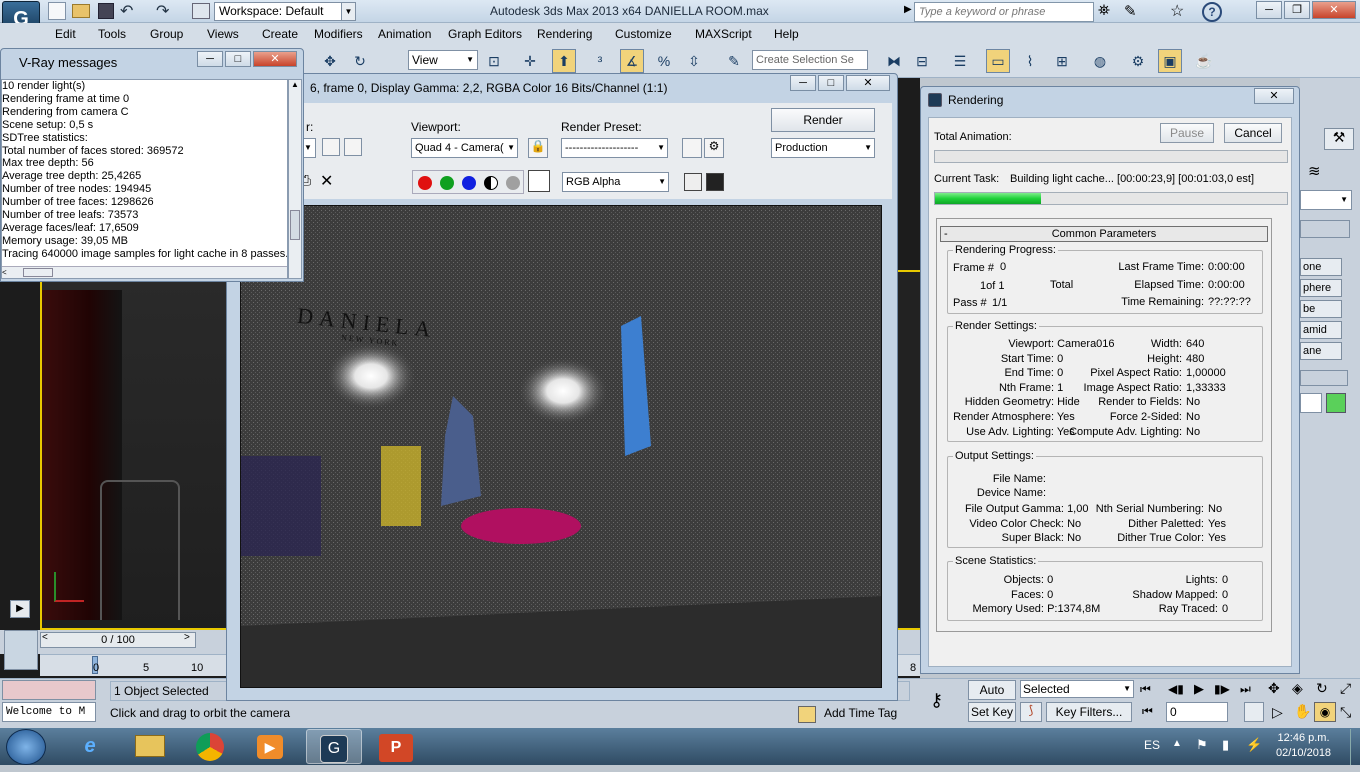 Image resolution: width=1360 pixels, height=772 pixels. I want to click on clear-image-icon: ✕, so click(326, 181).